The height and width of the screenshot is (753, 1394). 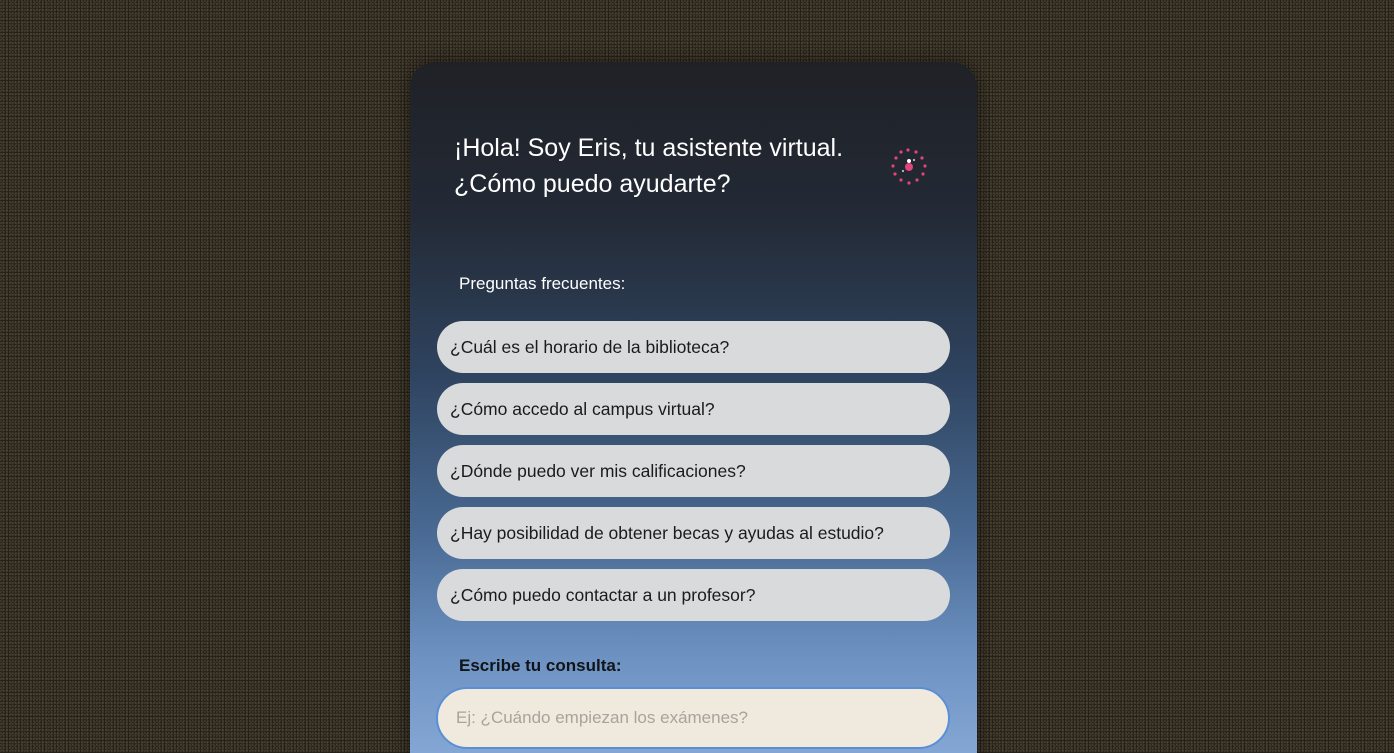 I want to click on faq-button-campus-access: ¿Cómo accedo al campus virtual?, so click(x=693, y=409).